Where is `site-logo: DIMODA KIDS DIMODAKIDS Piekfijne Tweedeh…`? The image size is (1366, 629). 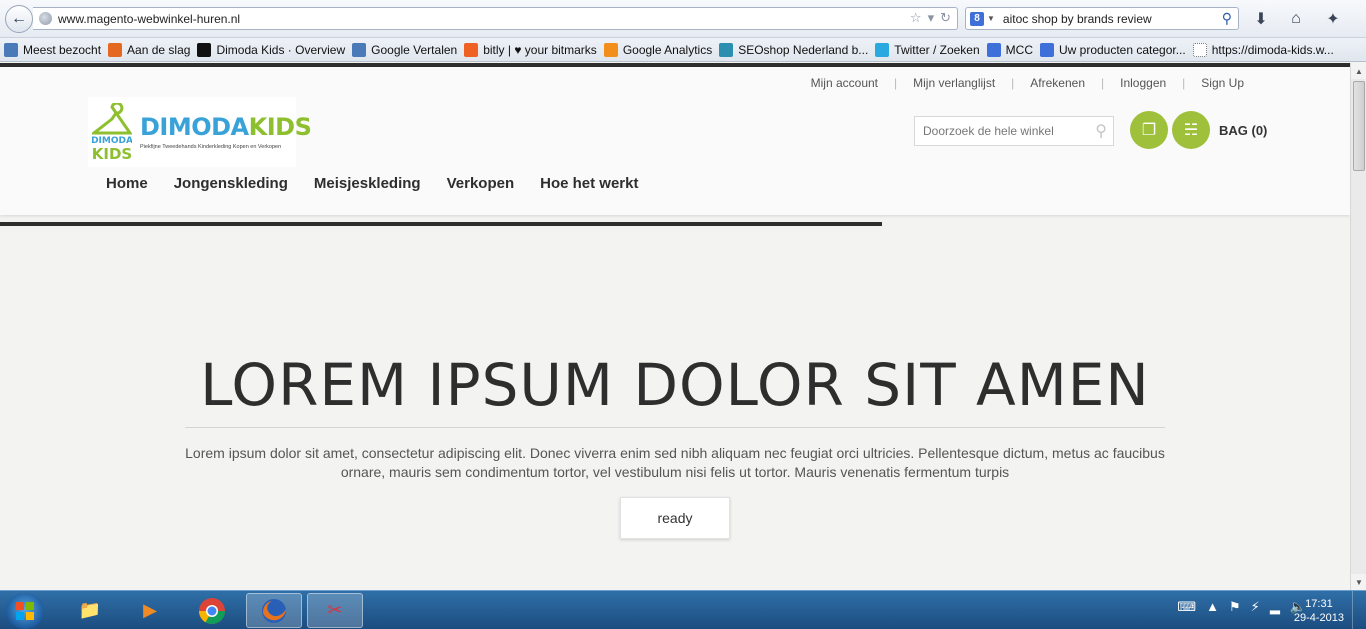
site-logo: DIMODA KIDS DIMODAKIDS Piekfijne Tweedeh… is located at coordinates (200, 132).